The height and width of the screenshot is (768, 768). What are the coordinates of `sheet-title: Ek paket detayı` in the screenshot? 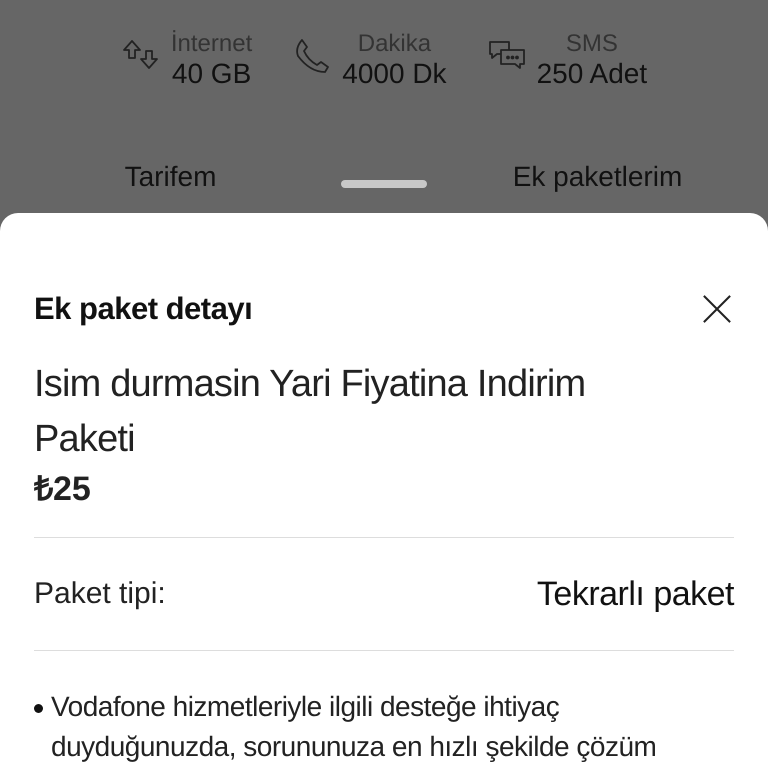 It's located at (143, 309).